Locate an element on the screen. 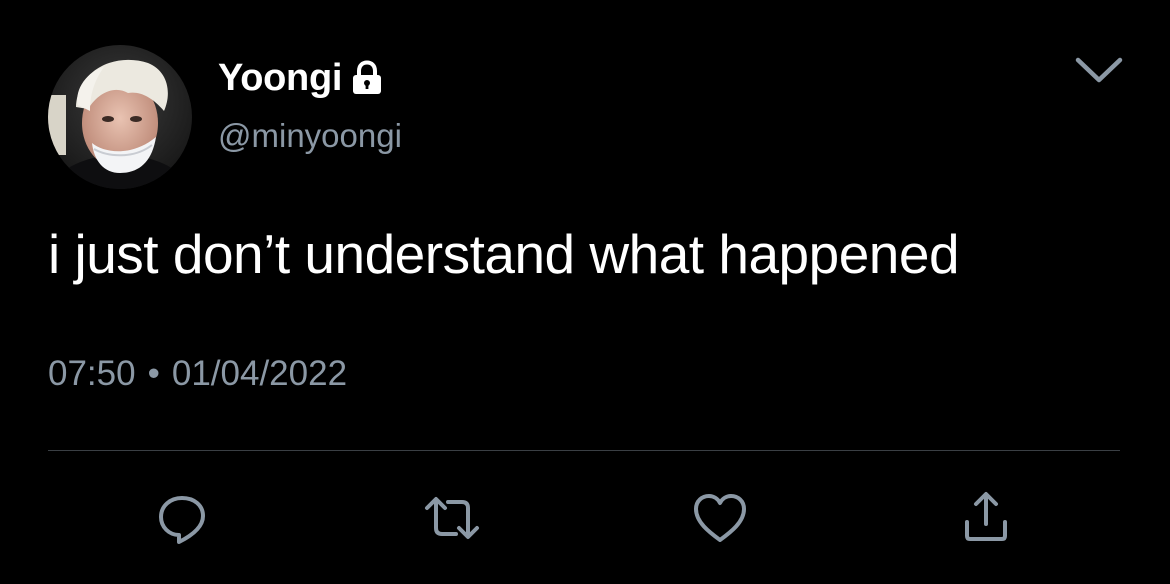 This screenshot has height=584, width=1170. lock-icon is located at coordinates (367, 78).